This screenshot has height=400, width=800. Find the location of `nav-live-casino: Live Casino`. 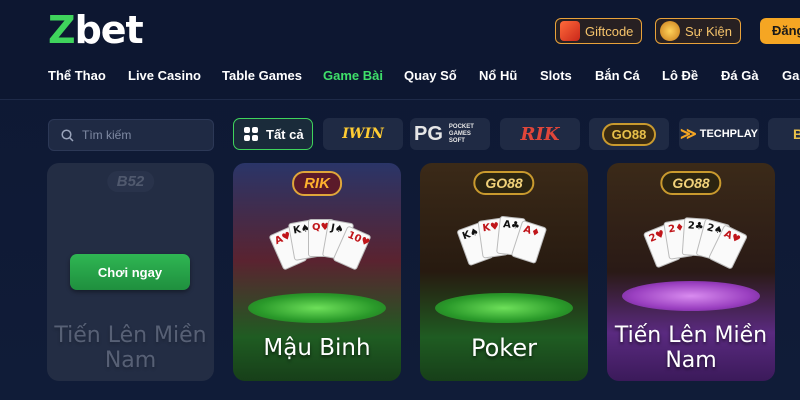

nav-live-casino: Live Casino is located at coordinates (164, 75).